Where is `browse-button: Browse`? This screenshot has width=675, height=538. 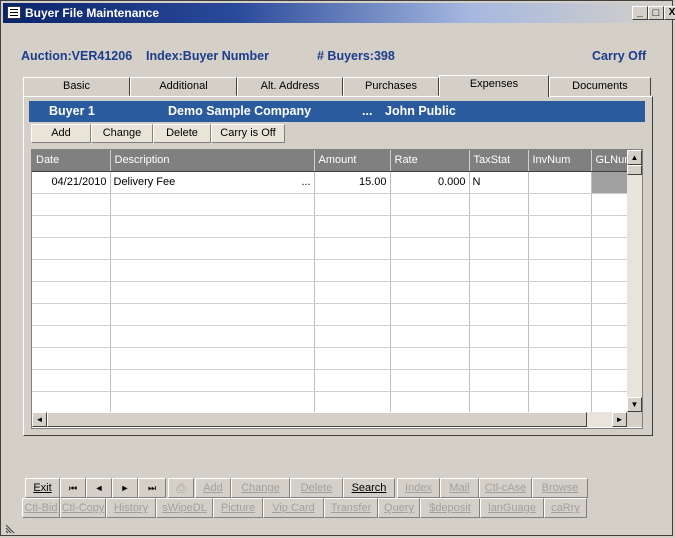
browse-button: Browse is located at coordinates (560, 488).